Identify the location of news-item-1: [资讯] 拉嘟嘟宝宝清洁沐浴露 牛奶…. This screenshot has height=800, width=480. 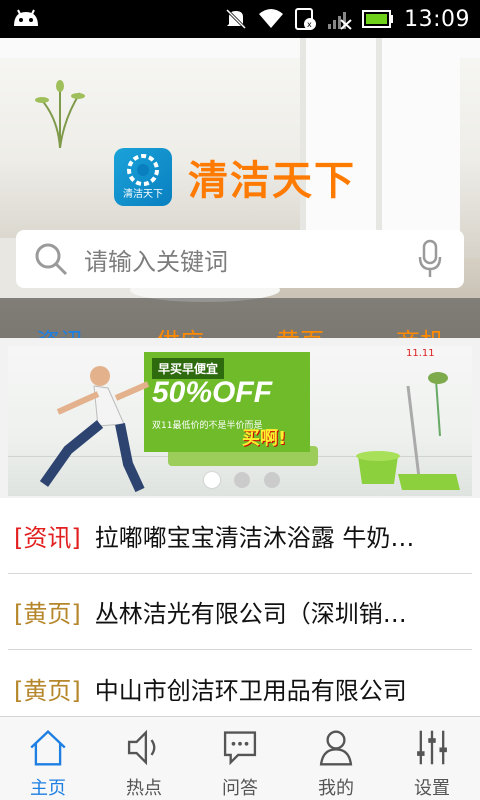
(240, 536).